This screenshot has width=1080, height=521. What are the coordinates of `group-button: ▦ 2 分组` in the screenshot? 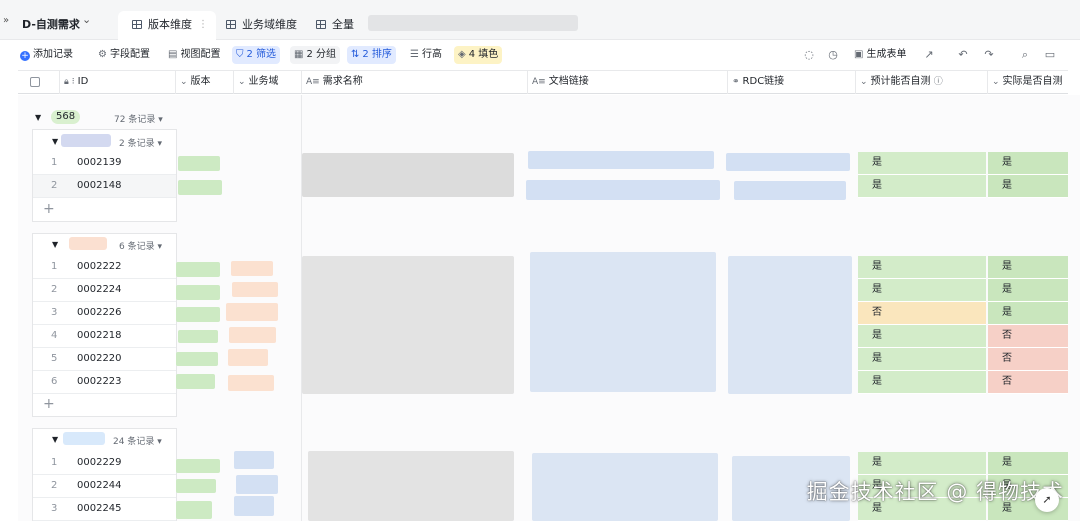 It's located at (315, 55).